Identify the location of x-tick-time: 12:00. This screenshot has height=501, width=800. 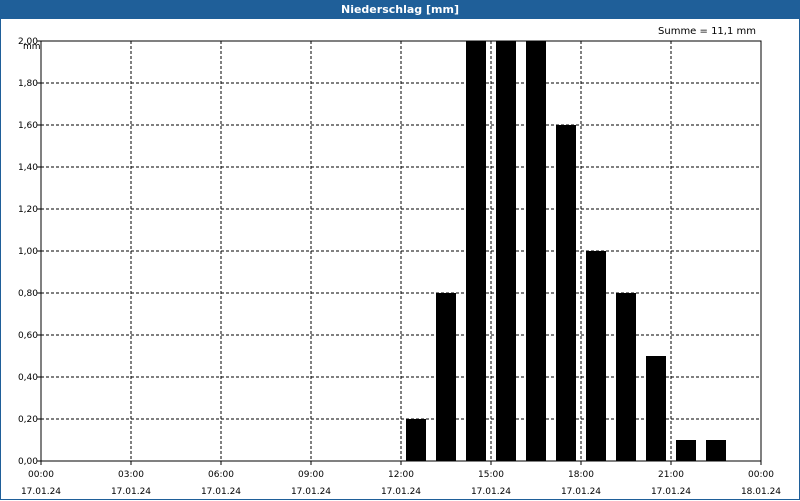
(401, 475).